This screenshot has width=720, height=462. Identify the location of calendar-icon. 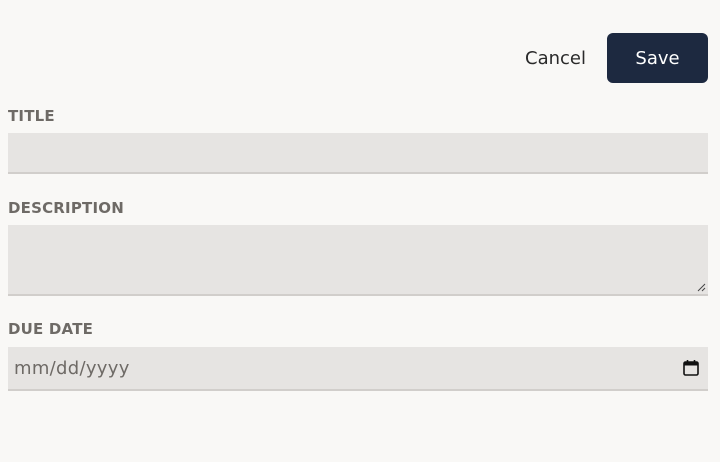
(691, 368).